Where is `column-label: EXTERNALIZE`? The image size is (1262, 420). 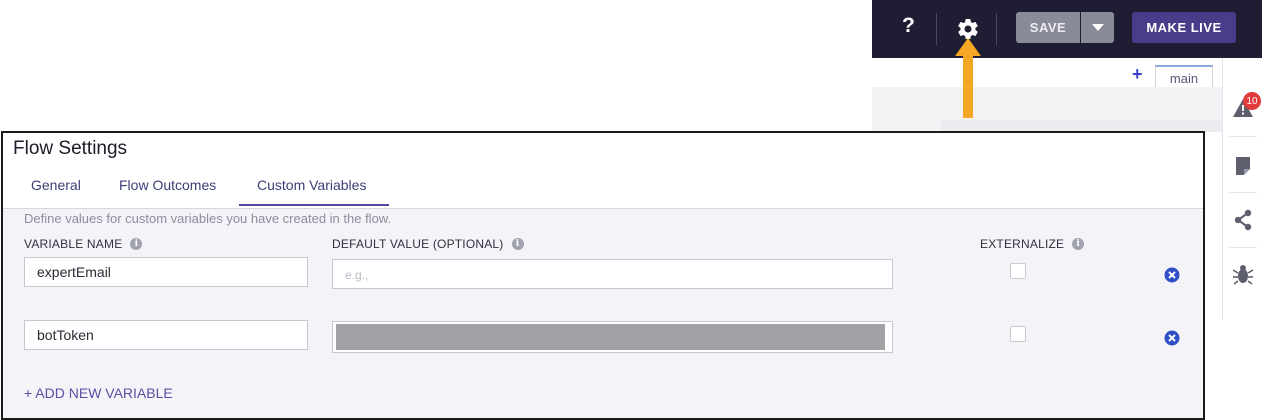
column-label: EXTERNALIZE is located at coordinates (1022, 244).